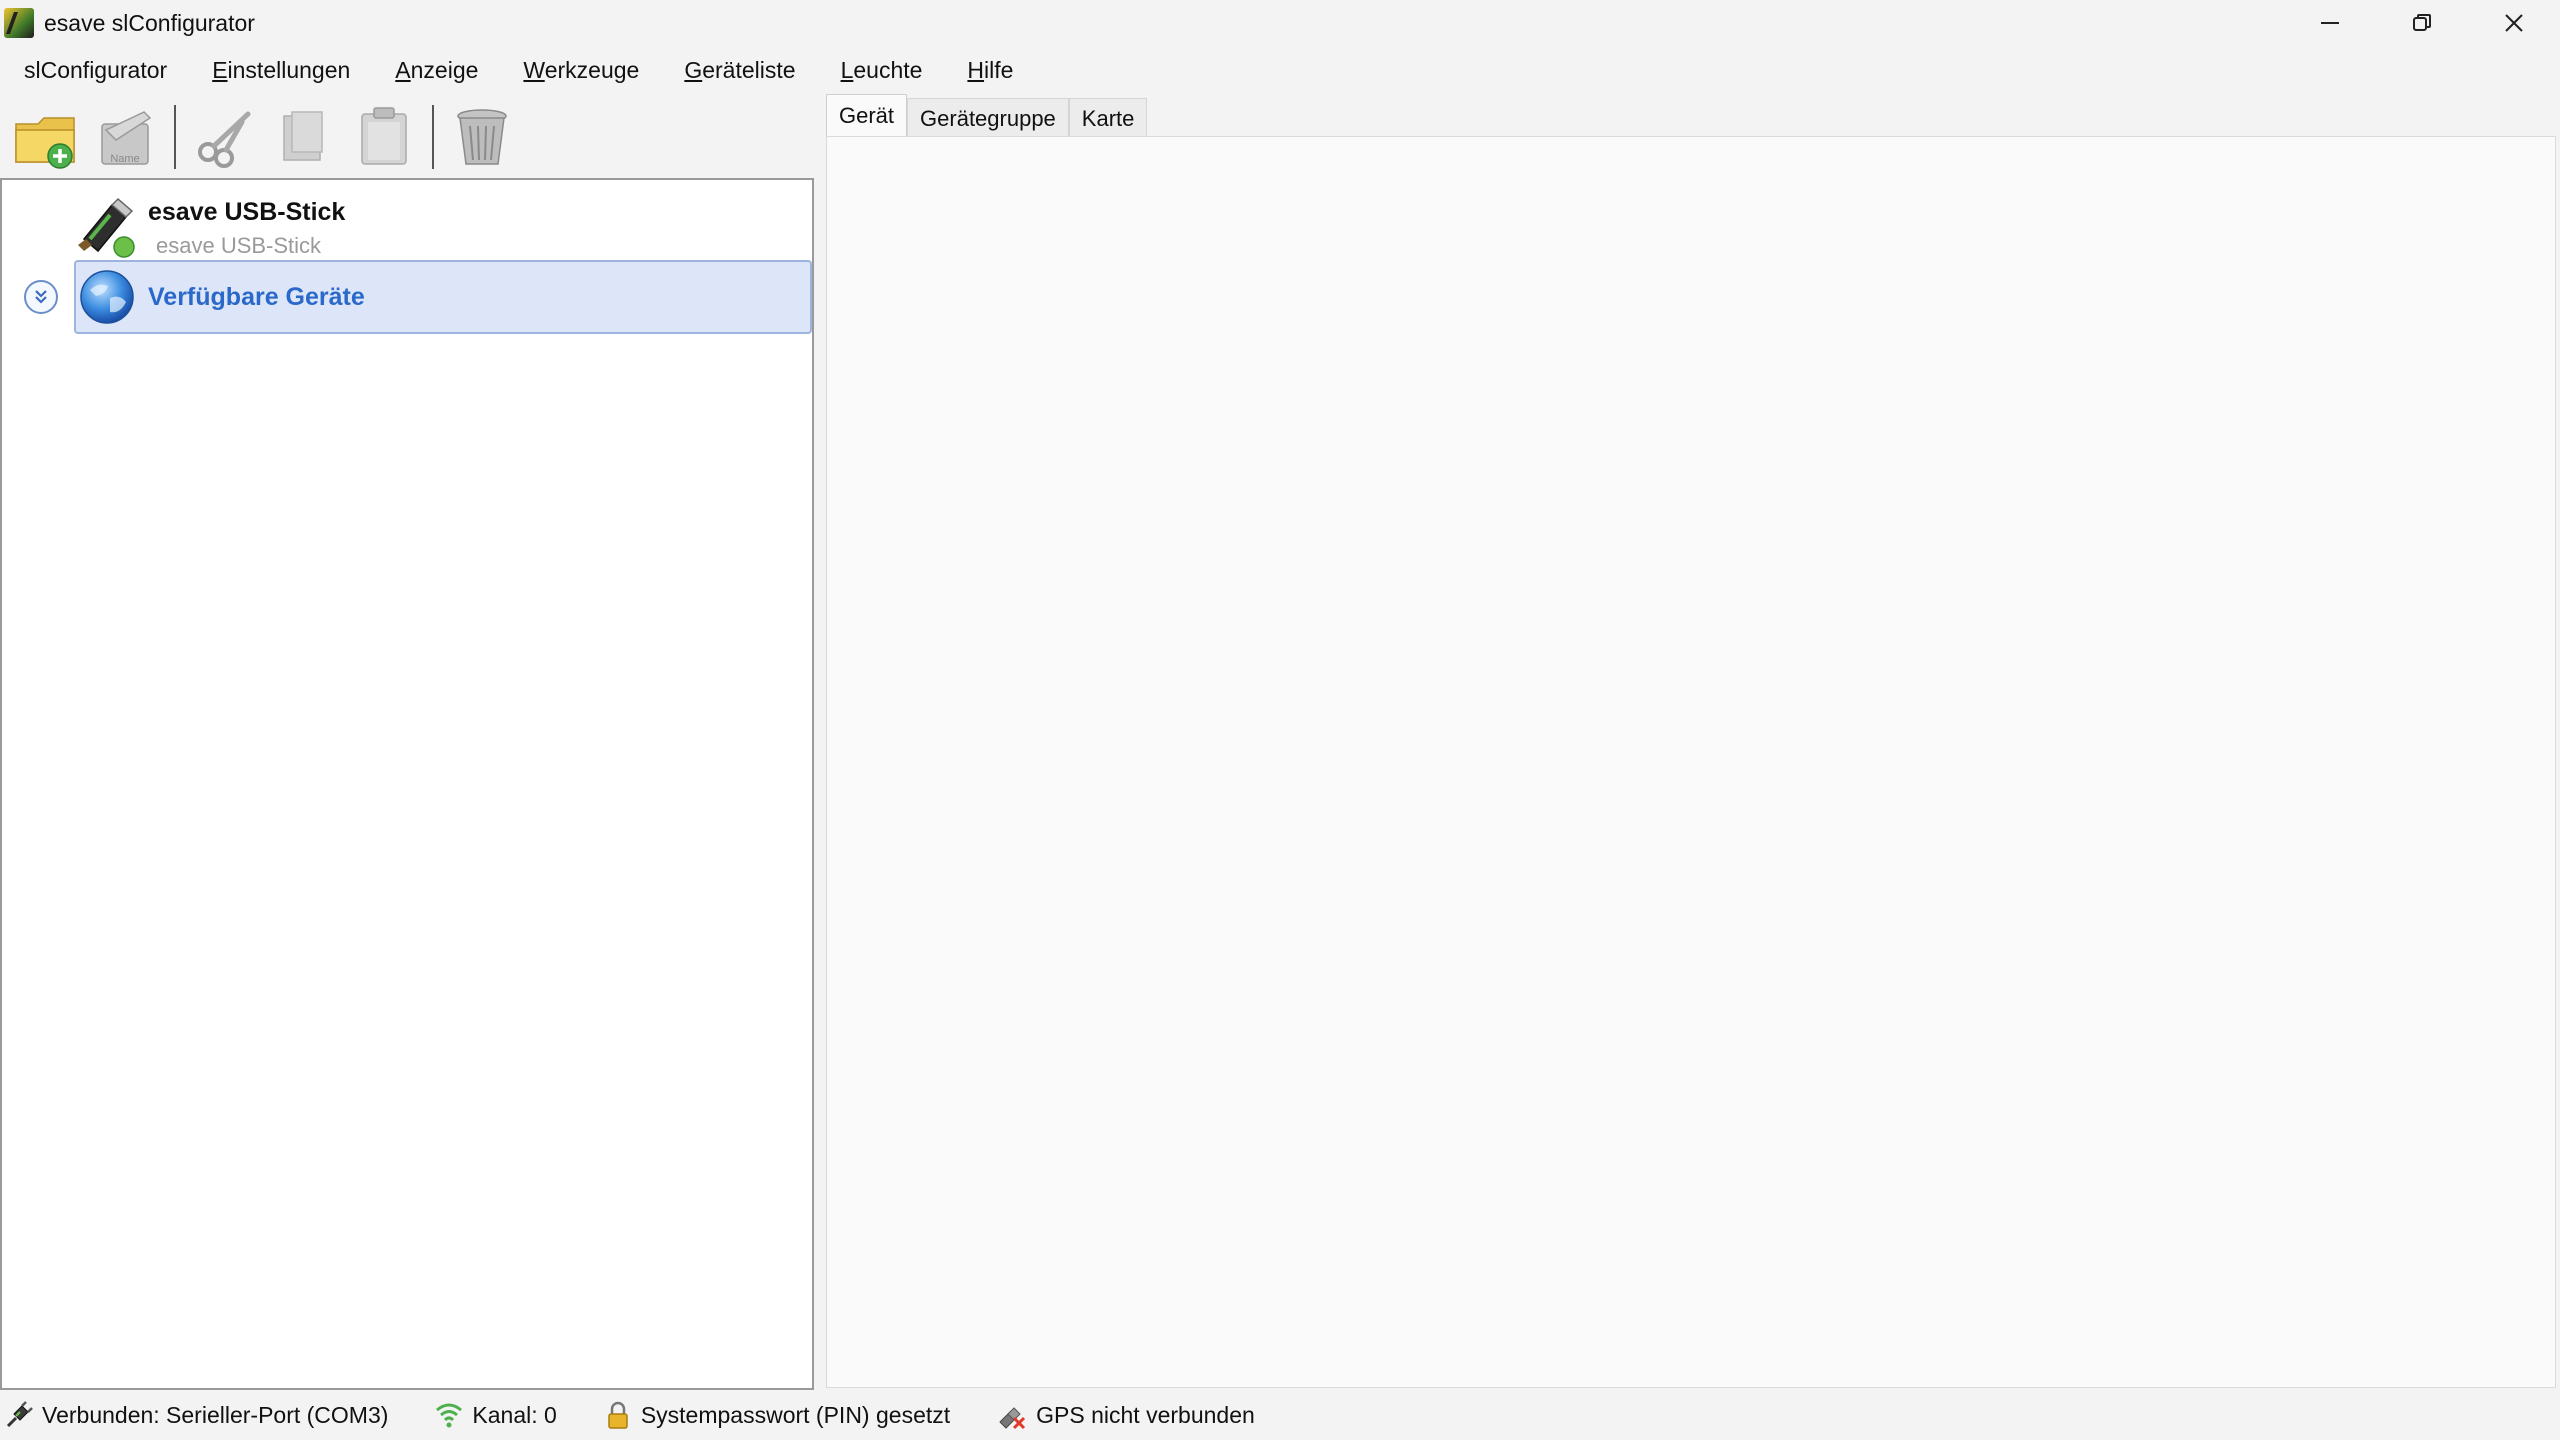 This screenshot has width=2560, height=1440. I want to click on tab-bar: Gerät Gerätegruppe Karte, so click(987, 116).